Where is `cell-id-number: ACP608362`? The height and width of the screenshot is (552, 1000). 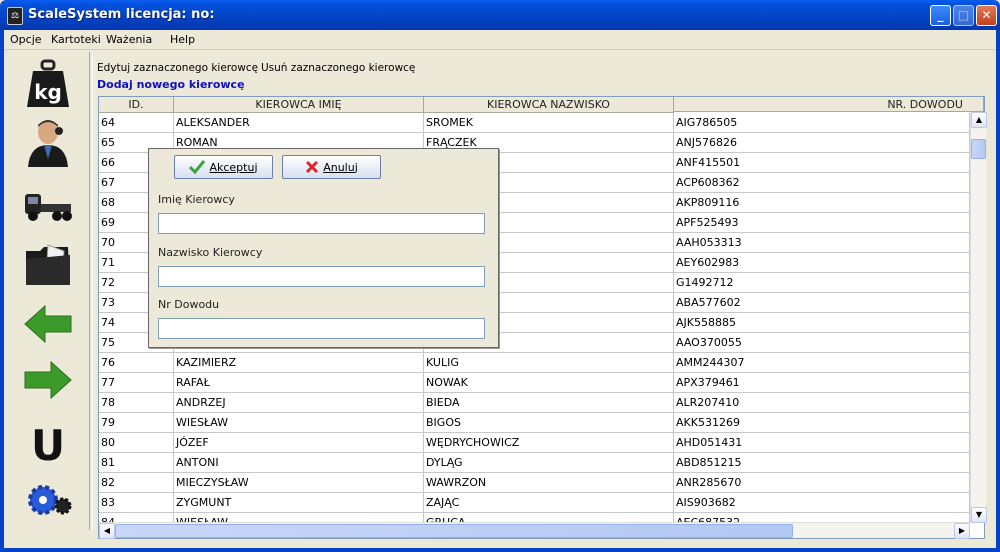
cell-id-number: ACP608362 is located at coordinates (822, 183).